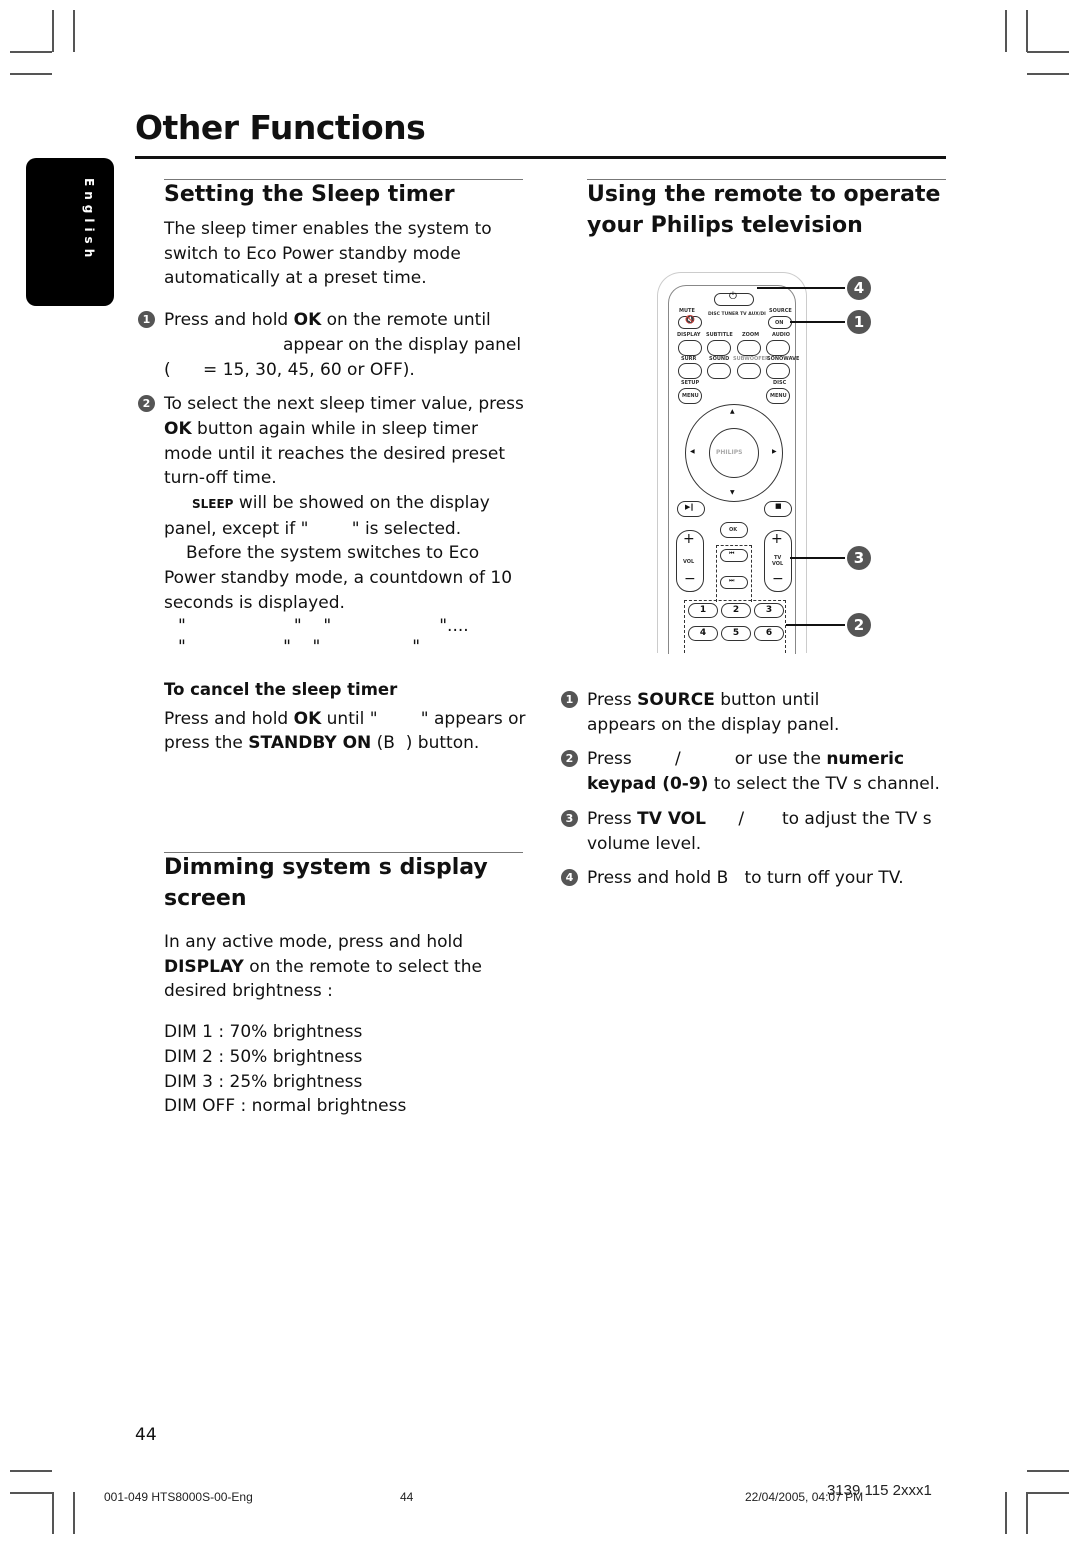 This screenshot has width=1080, height=1544. I want to click on dim-level: DIM 3 : 25% brightness, so click(263, 1081).